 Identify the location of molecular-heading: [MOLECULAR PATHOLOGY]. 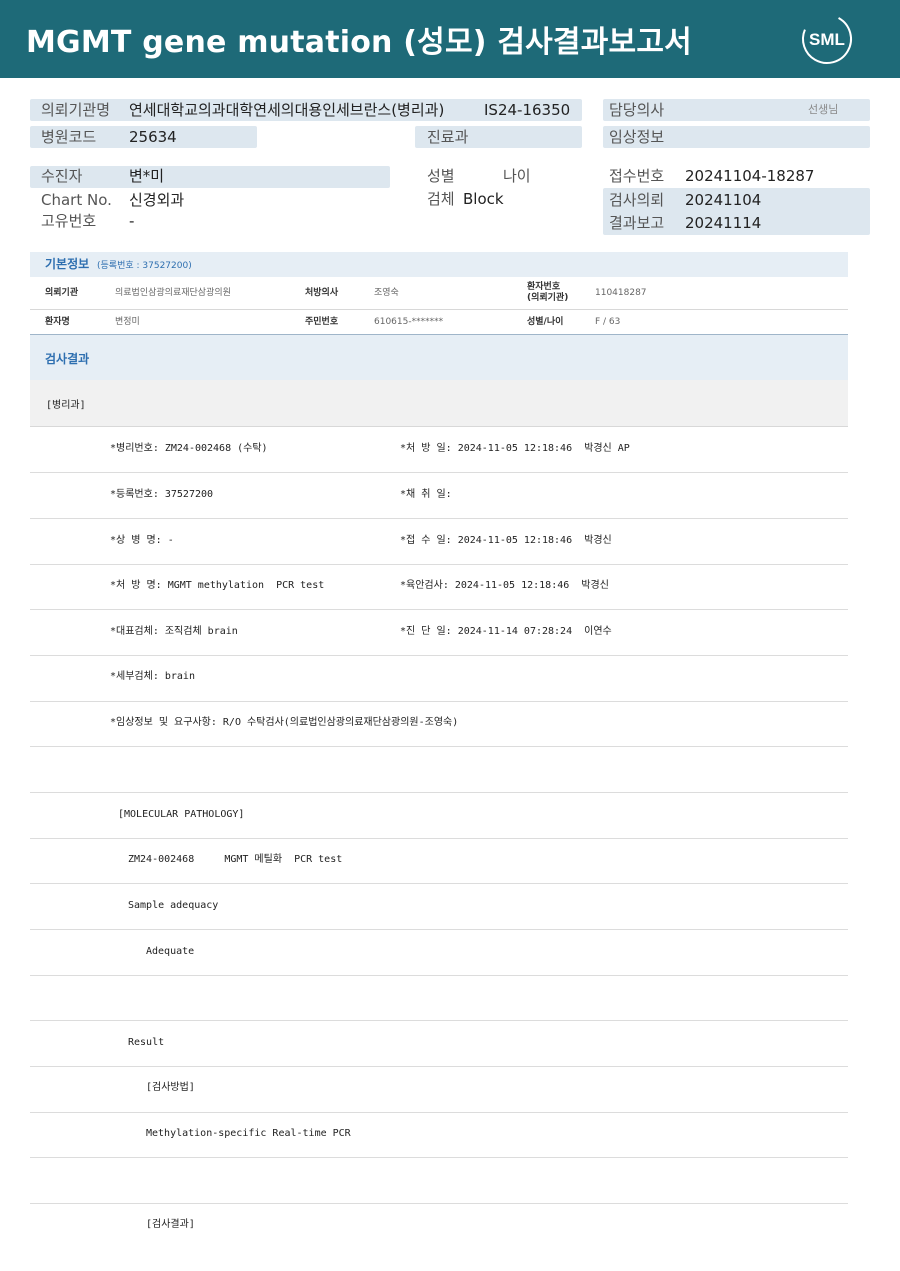
(181, 814).